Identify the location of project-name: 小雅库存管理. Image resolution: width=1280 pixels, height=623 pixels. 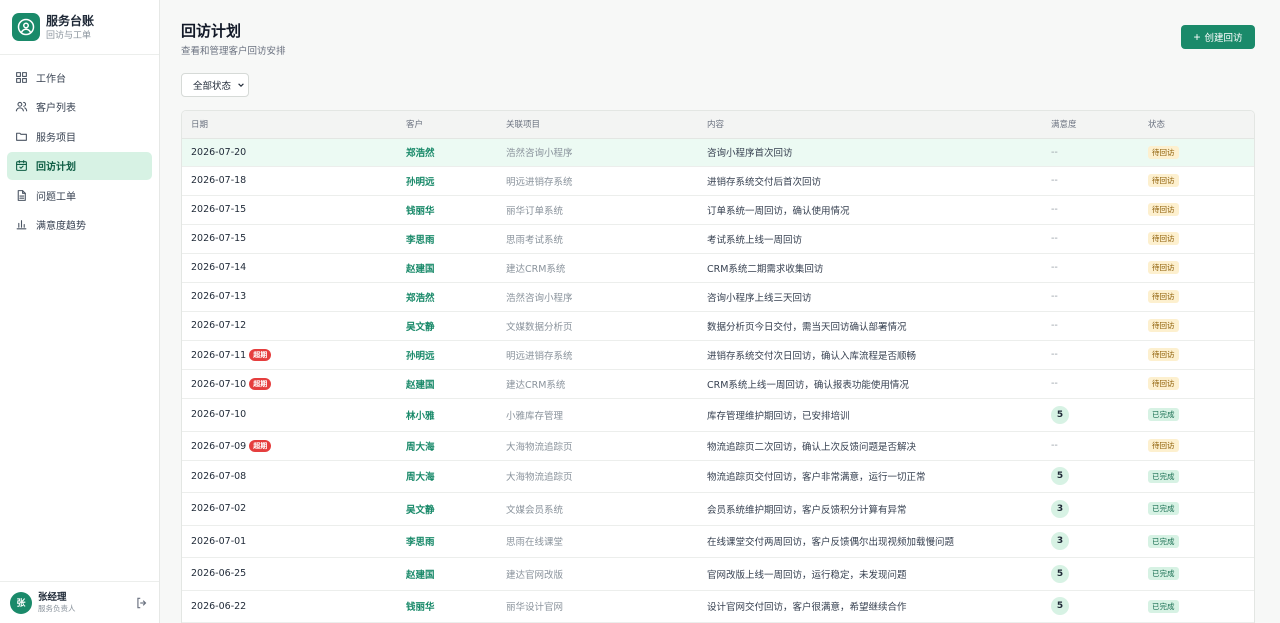
(535, 416).